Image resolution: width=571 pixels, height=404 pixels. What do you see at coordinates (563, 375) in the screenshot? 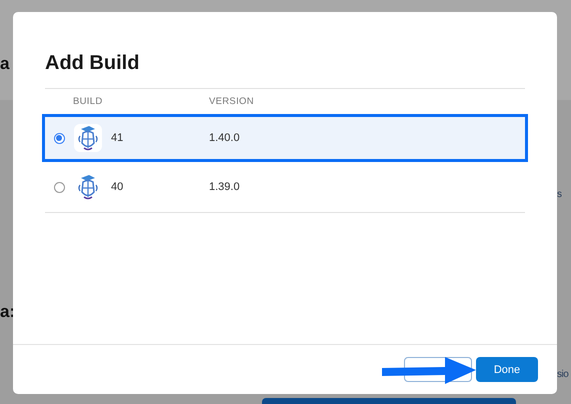
I see `background-text: sio` at bounding box center [563, 375].